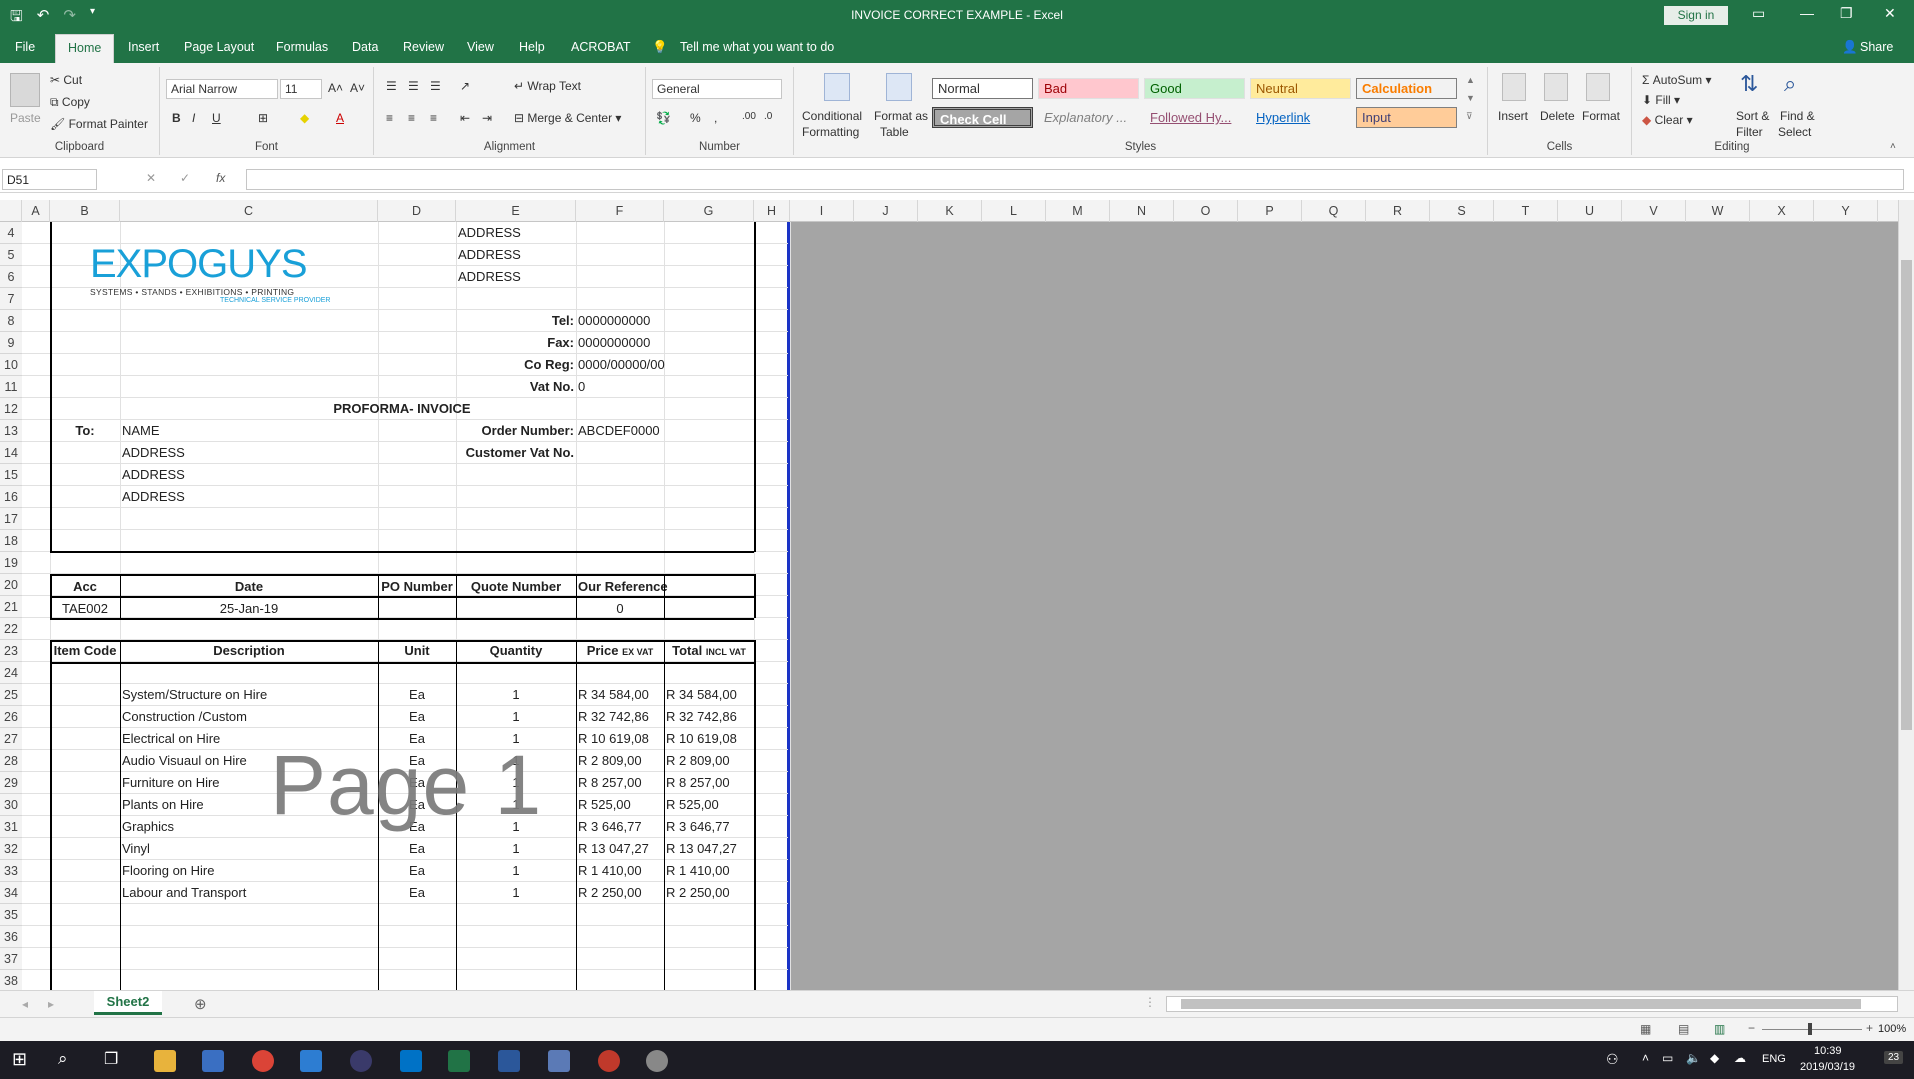  Describe the element at coordinates (263, 118) in the screenshot. I see `borders-icon: ⊞` at that location.